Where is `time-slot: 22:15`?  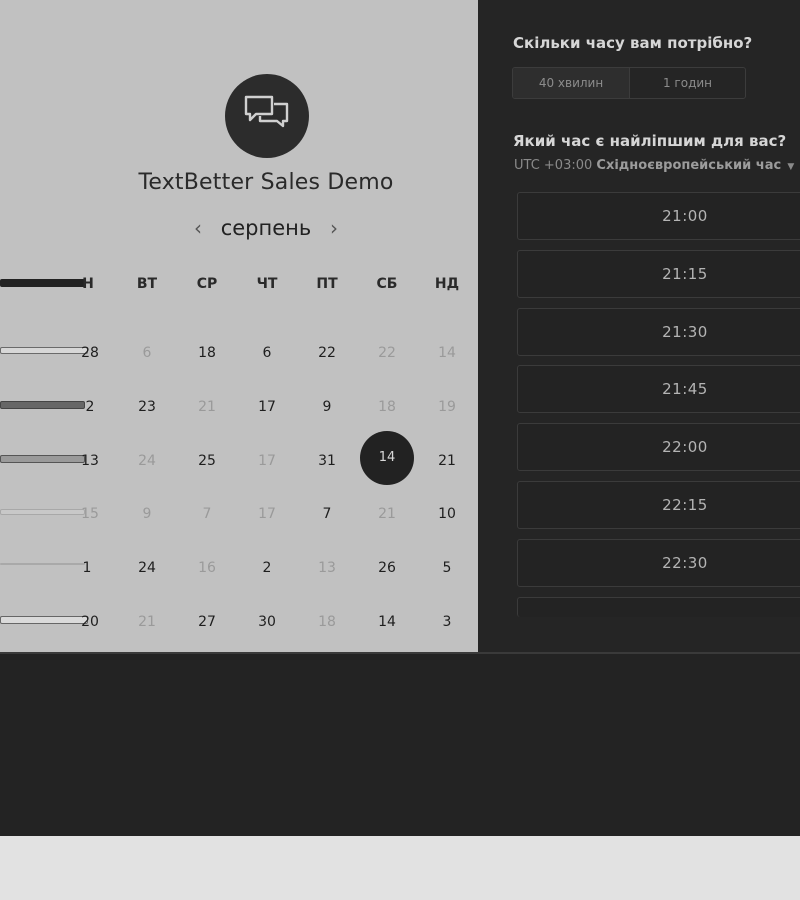
time-slot: 22:15 is located at coordinates (658, 505).